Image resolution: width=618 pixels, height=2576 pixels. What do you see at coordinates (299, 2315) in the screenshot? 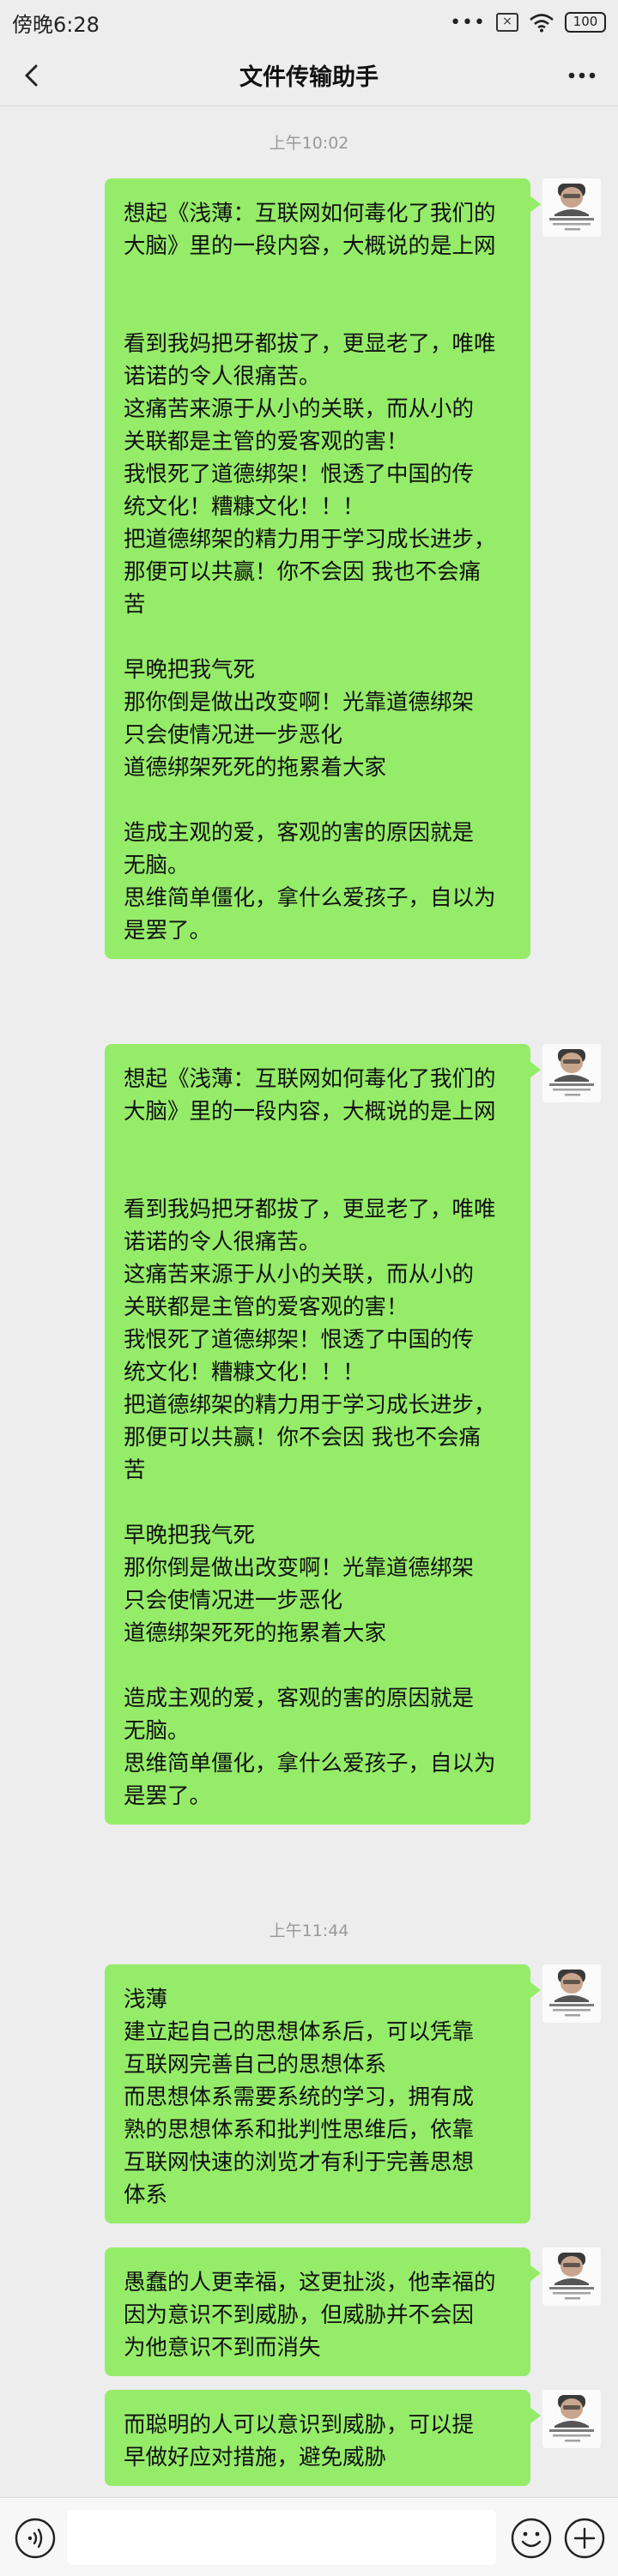
I see `message-line: 因为意识不到威胁，但威胁并不会因` at bounding box center [299, 2315].